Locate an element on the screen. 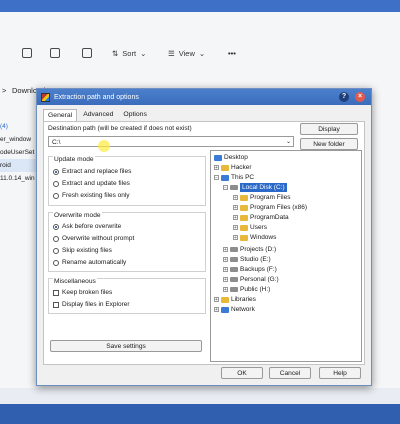 The width and height of the screenshot is (400, 424). tree-item-windows: + Windows is located at coordinates (254, 237).